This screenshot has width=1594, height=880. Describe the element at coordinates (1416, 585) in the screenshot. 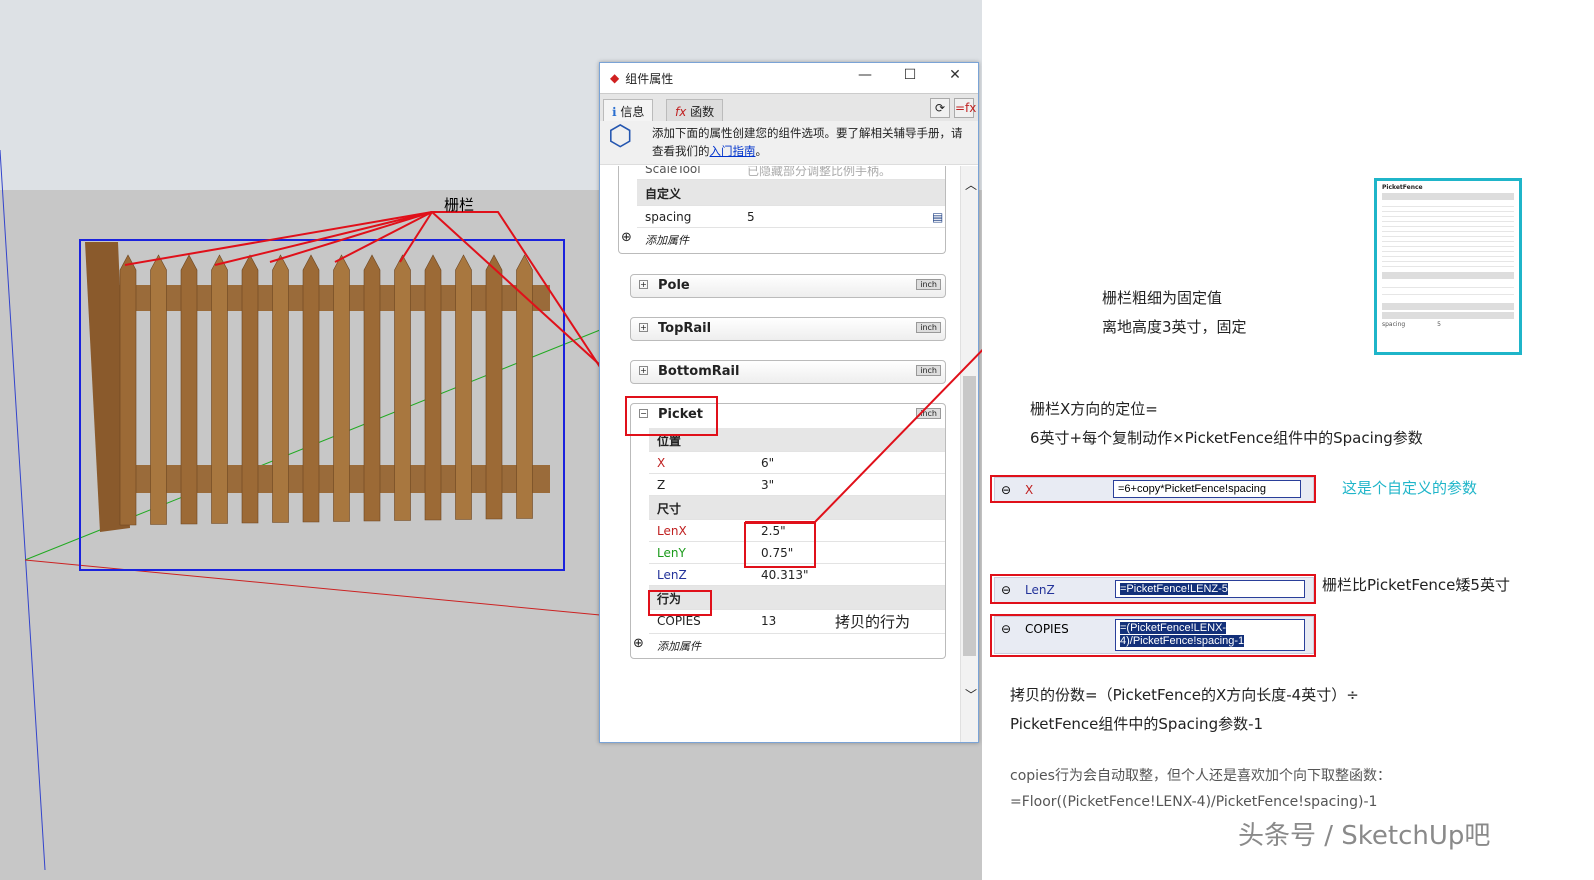

I see `note-lenz: 栅栏比PicketFence矮5英寸` at that location.